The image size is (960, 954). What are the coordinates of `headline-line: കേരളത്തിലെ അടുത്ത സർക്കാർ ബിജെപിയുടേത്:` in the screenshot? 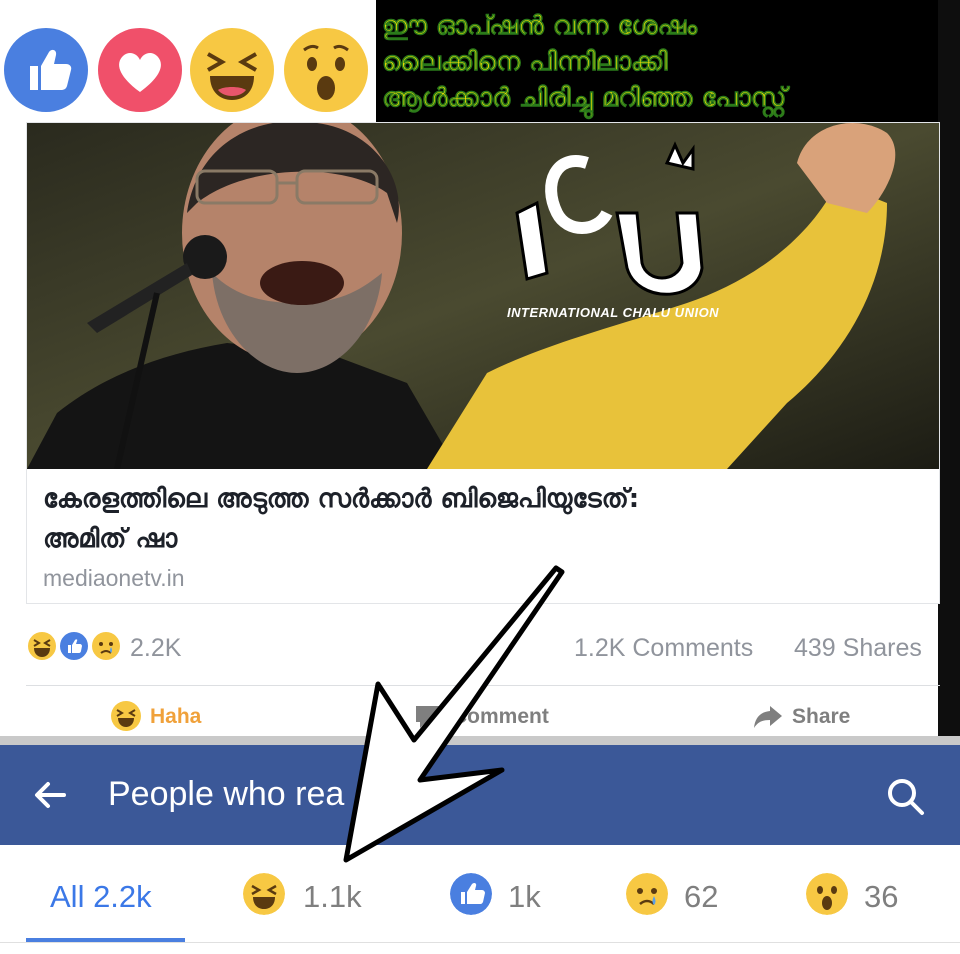 It's located at (341, 499).